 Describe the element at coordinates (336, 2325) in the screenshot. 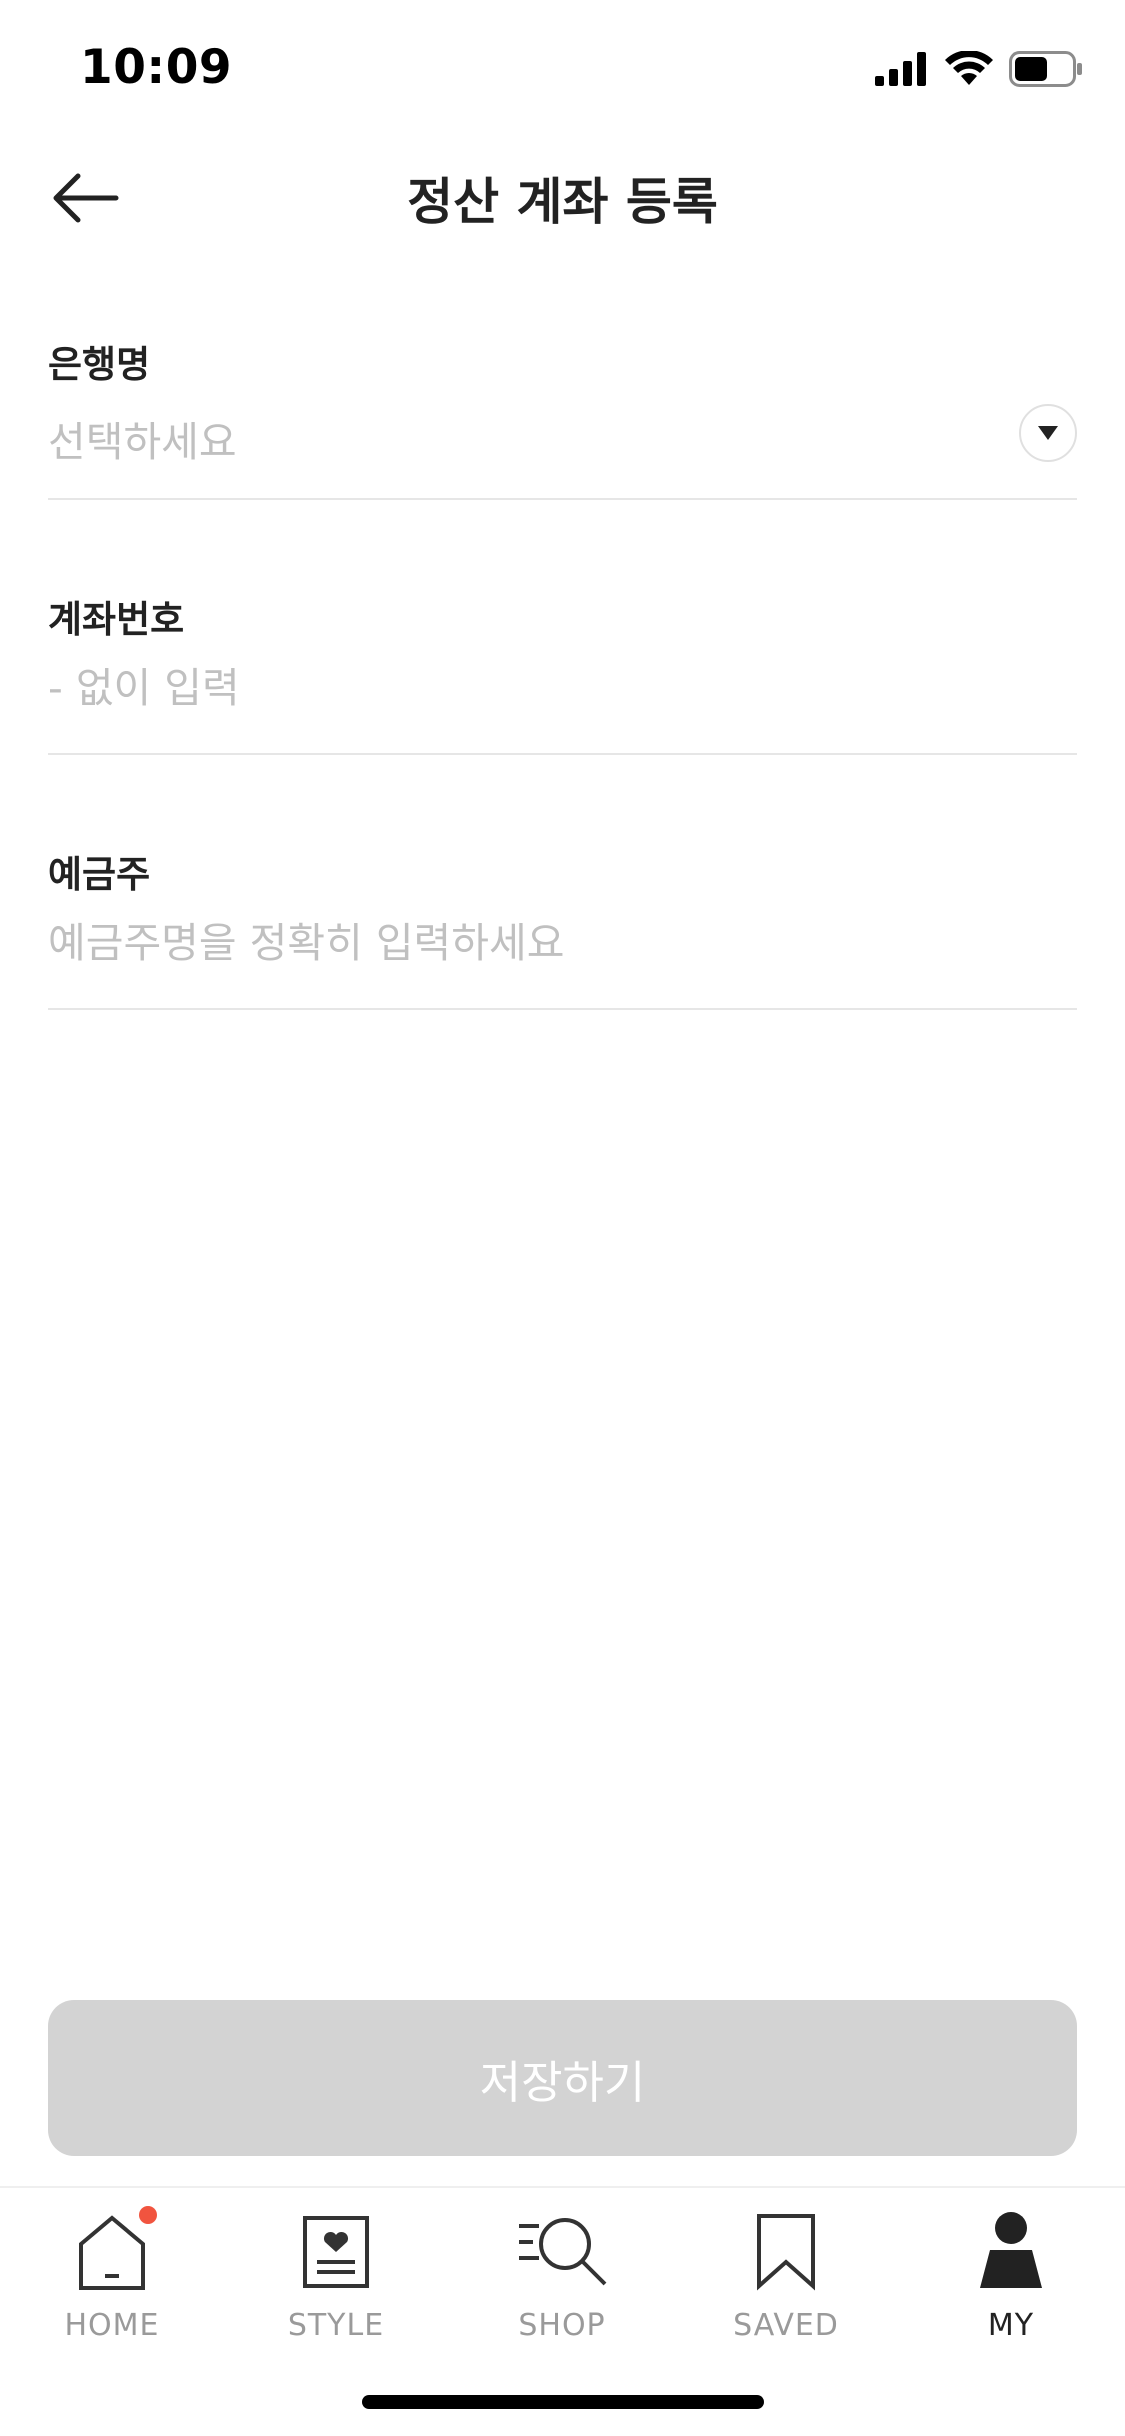

I see `tab-style-label: STYLE` at that location.